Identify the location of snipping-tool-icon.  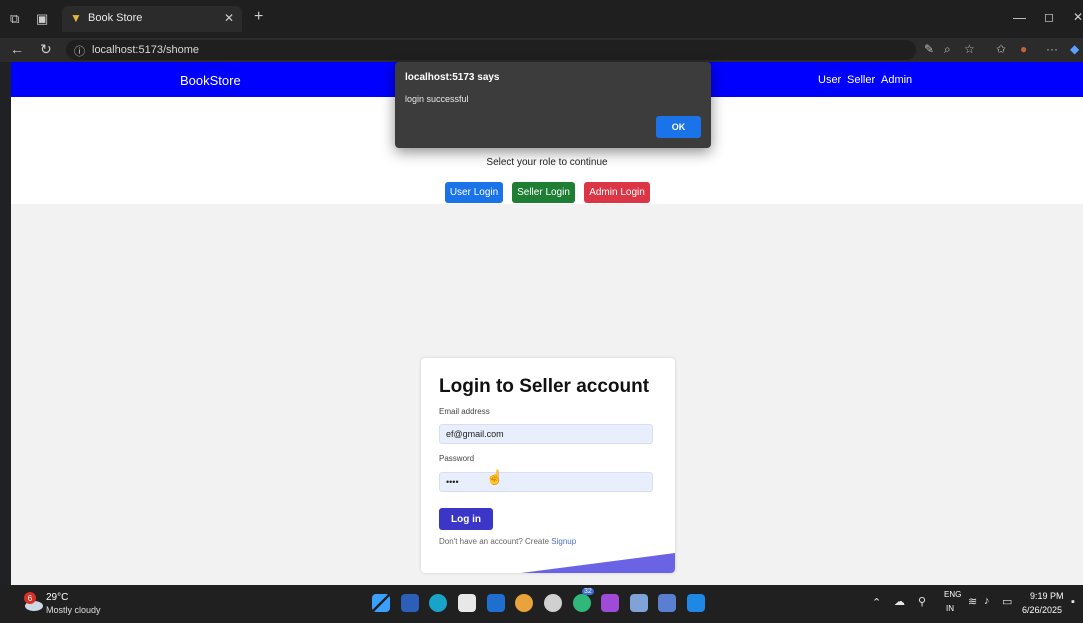
(667, 603).